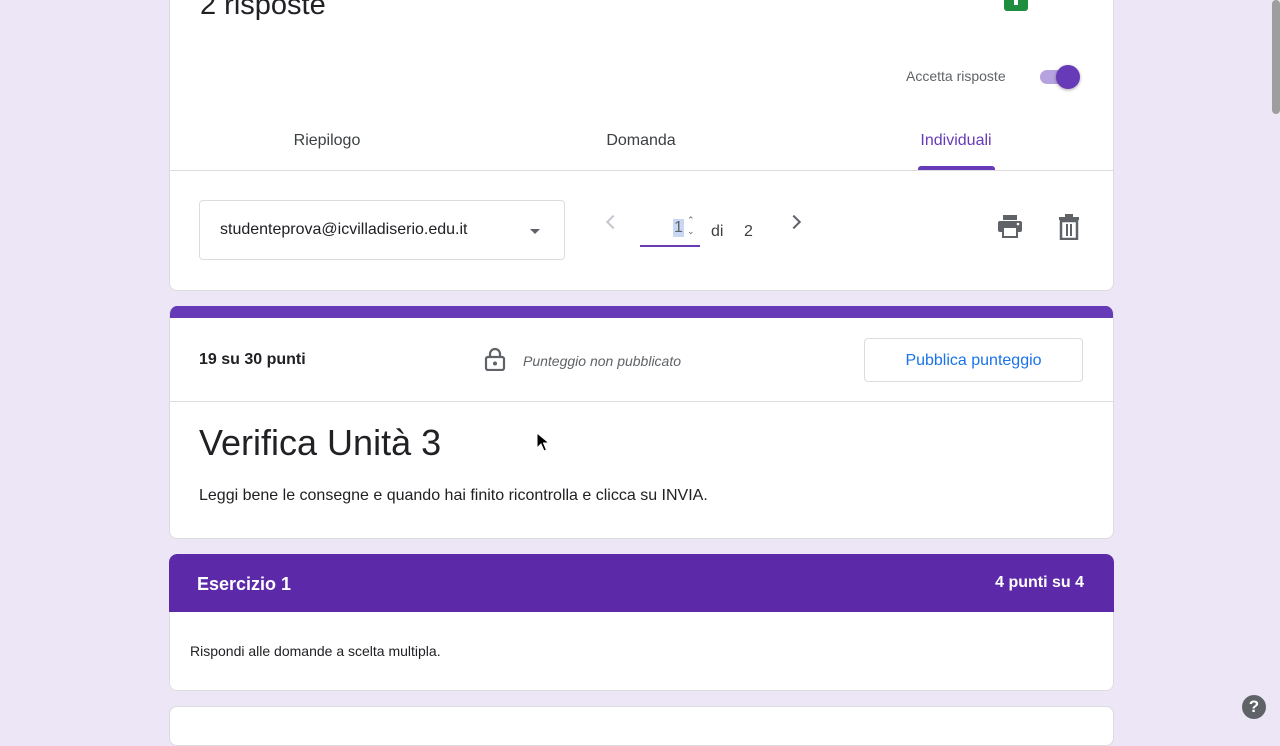 The width and height of the screenshot is (1280, 746). I want to click on divider, so click(641, 401).